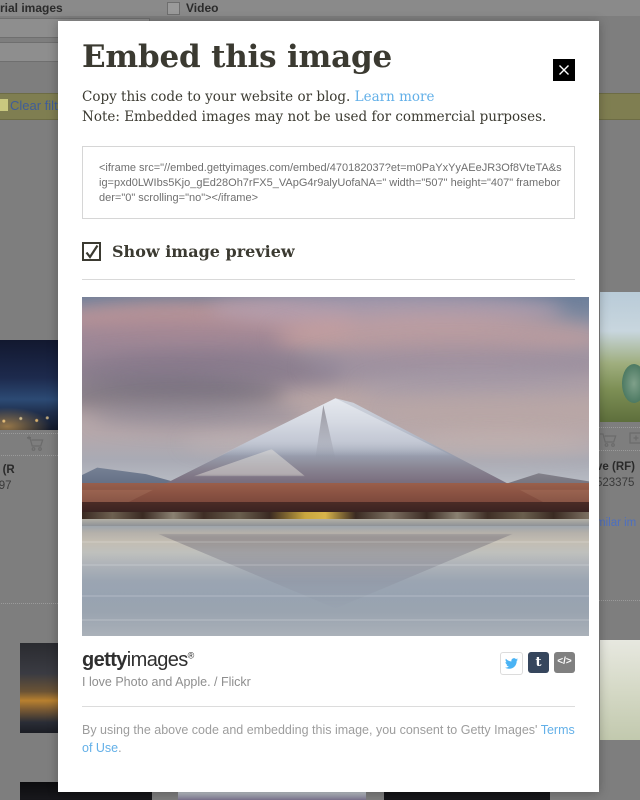 The height and width of the screenshot is (800, 640). I want to click on background-filter-bar, so click(320, 8).